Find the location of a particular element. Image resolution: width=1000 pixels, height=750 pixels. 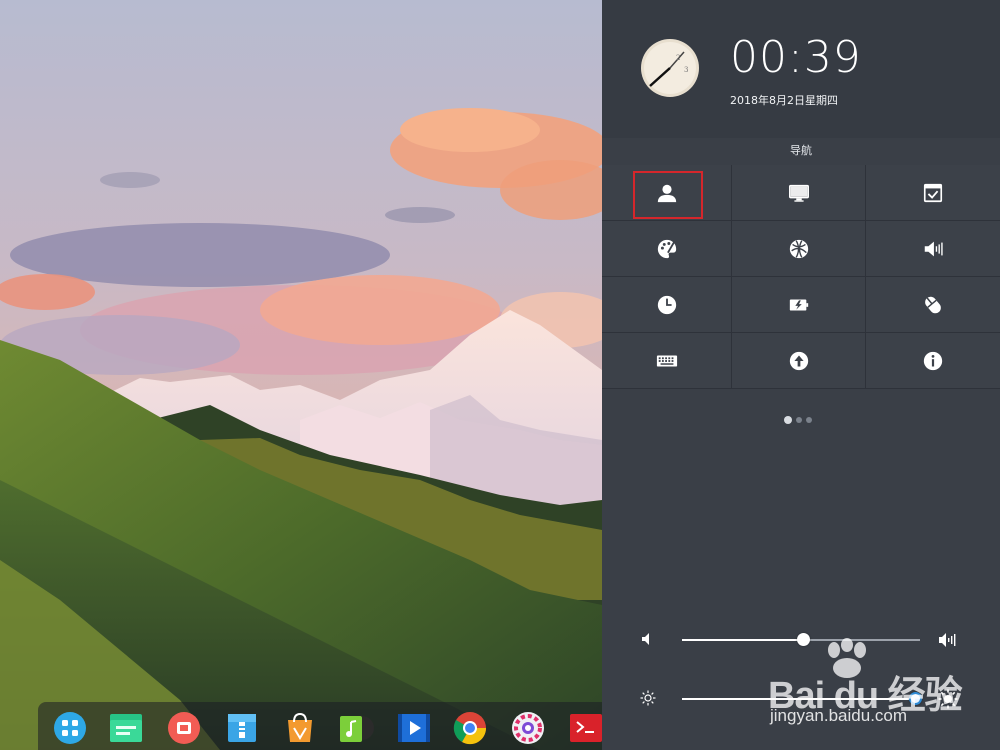

analog-clock-icon: 2 3 is located at coordinates (670, 68).